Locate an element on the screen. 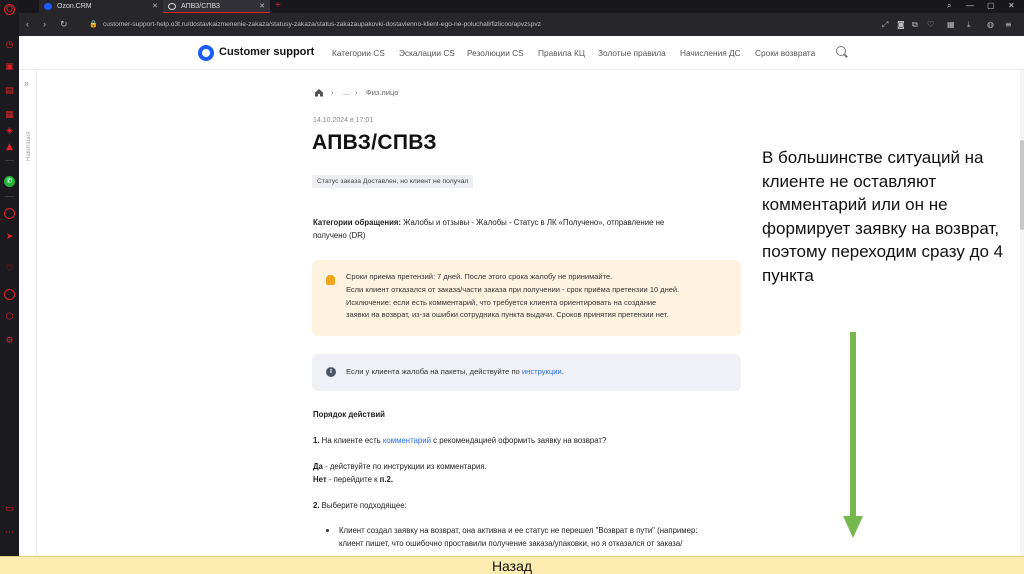 The image size is (1024, 574). article-date: 14.10.2024 в 17:01 is located at coordinates (343, 120).